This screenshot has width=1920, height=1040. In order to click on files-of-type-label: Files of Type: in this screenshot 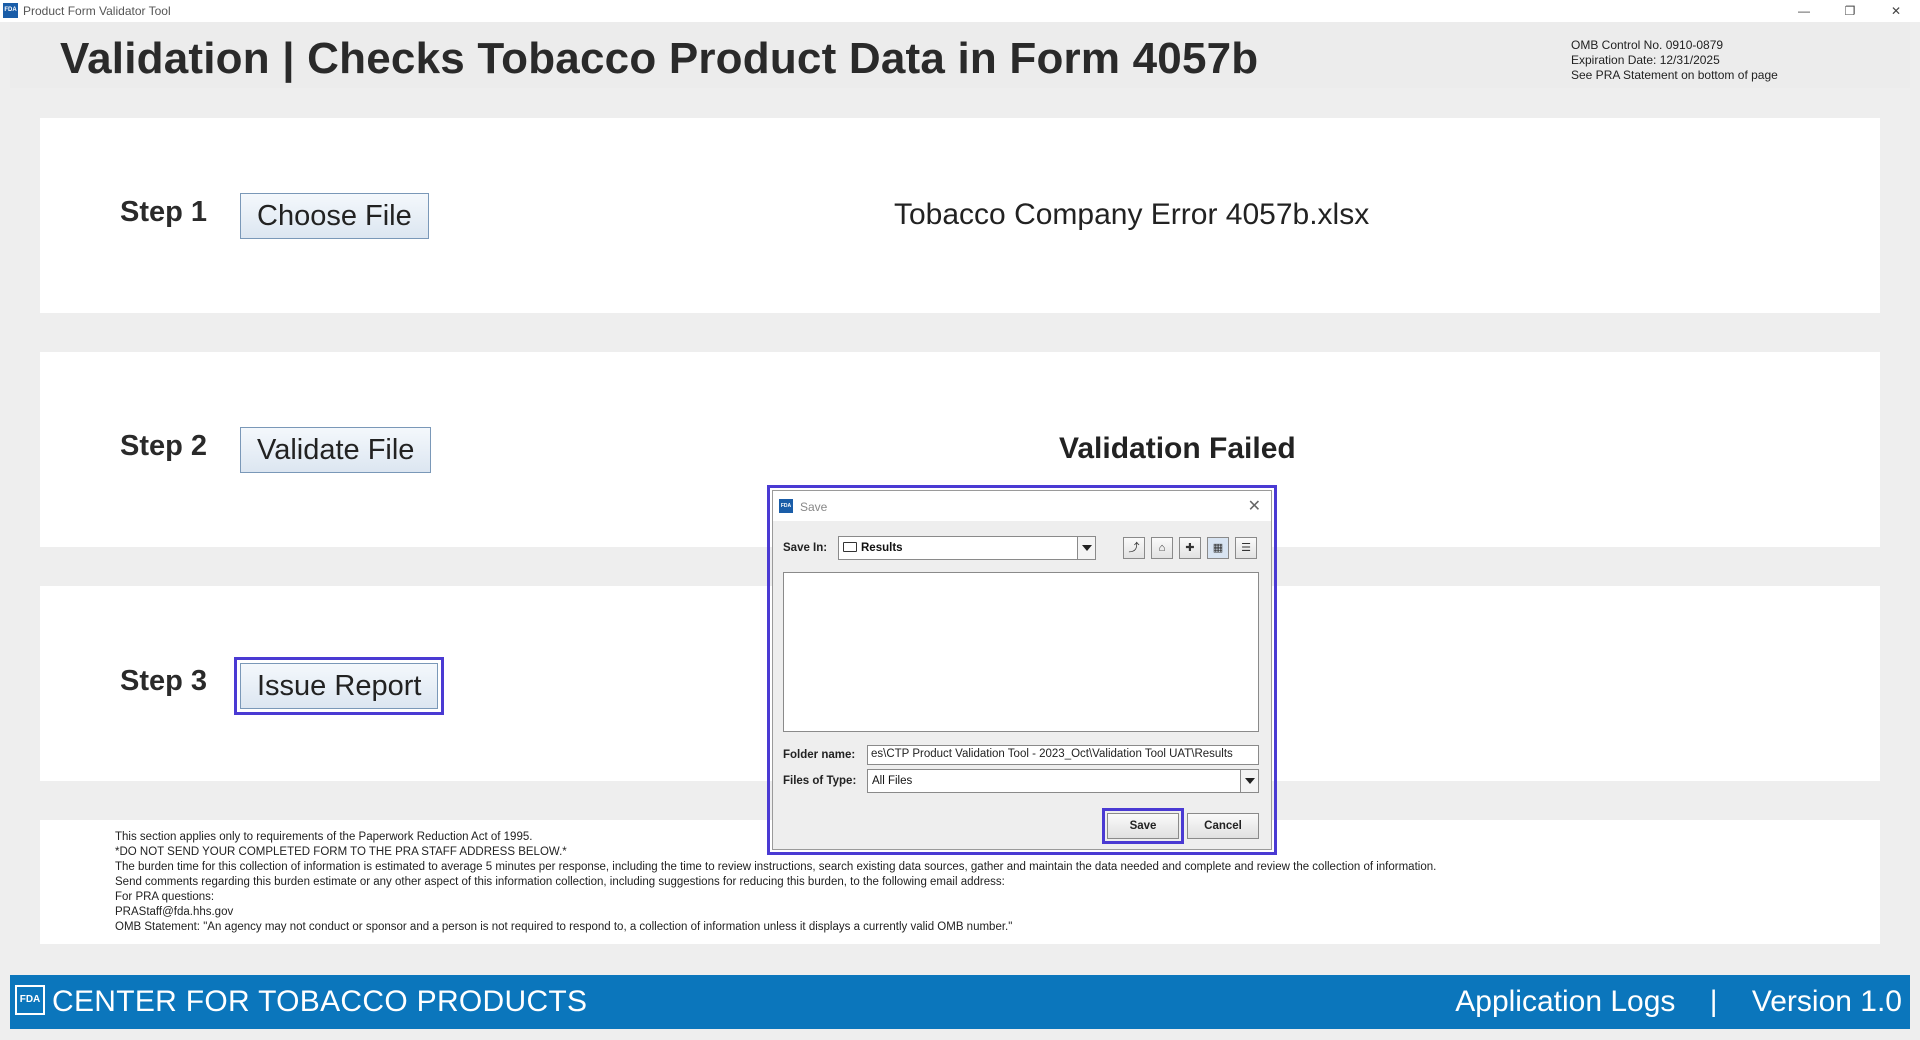, I will do `click(820, 781)`.